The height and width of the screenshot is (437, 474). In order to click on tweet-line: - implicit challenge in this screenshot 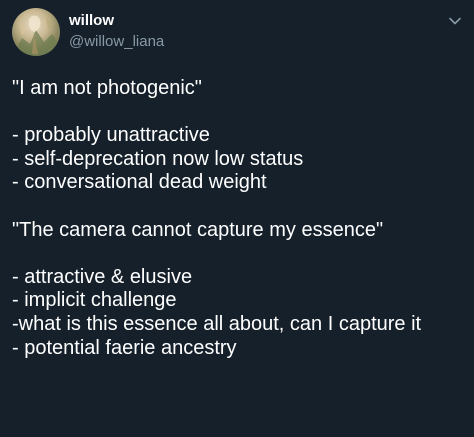, I will do `click(94, 300)`.